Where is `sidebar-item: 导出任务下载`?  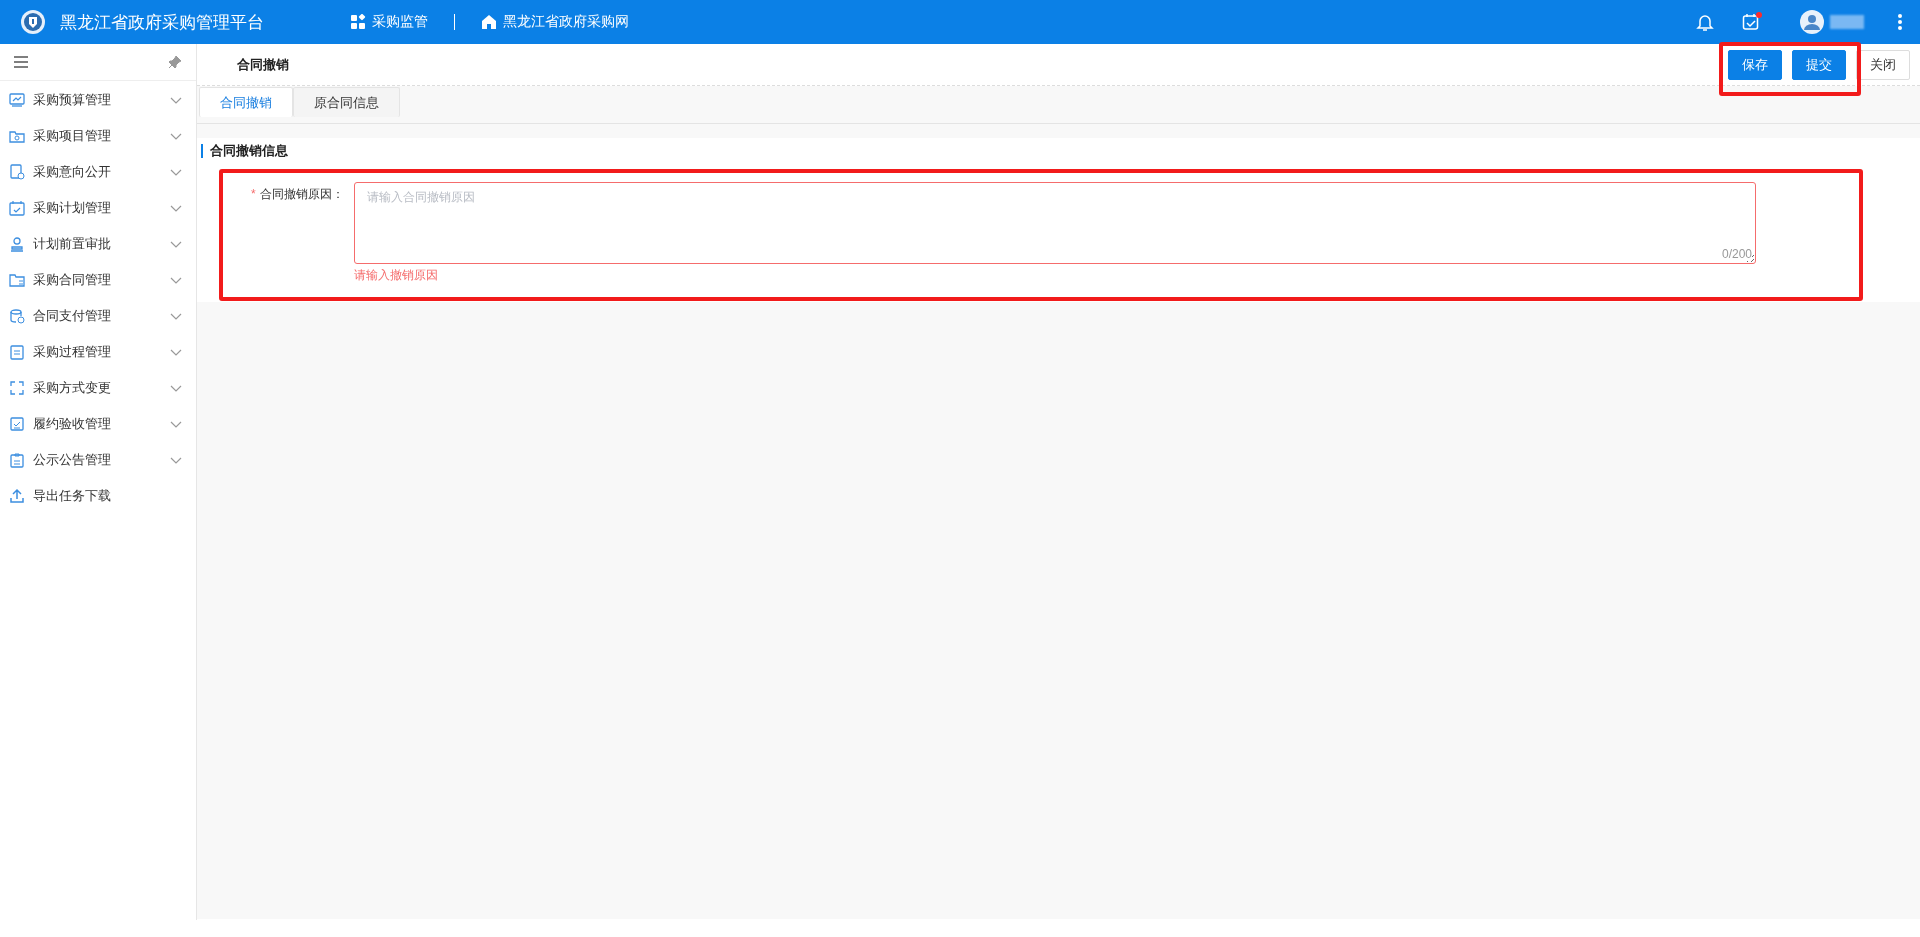
sidebar-item: 导出任务下载 is located at coordinates (98, 496).